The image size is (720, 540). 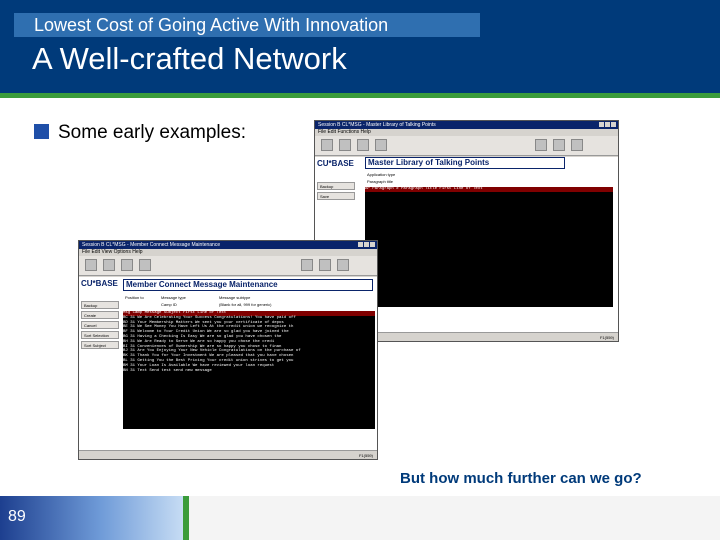 What do you see at coordinates (100, 325) in the screenshot?
I see `side-button-cancel: Cancel` at bounding box center [100, 325].